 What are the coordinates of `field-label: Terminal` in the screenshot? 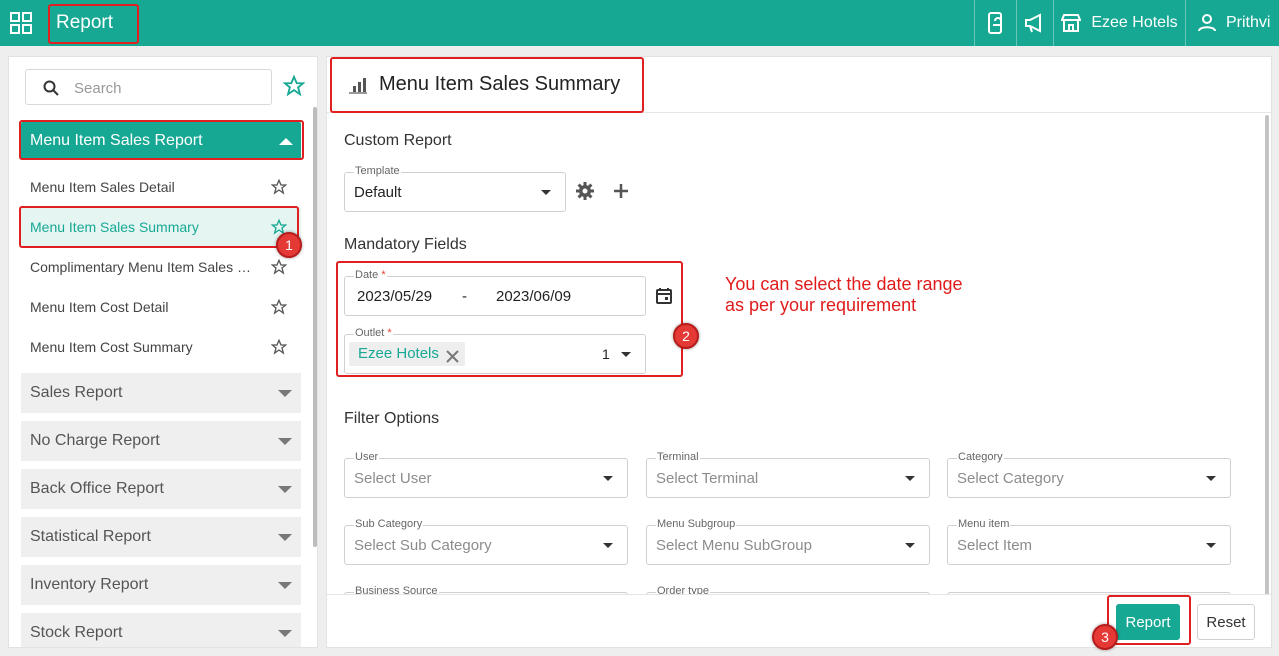 It's located at (678, 457).